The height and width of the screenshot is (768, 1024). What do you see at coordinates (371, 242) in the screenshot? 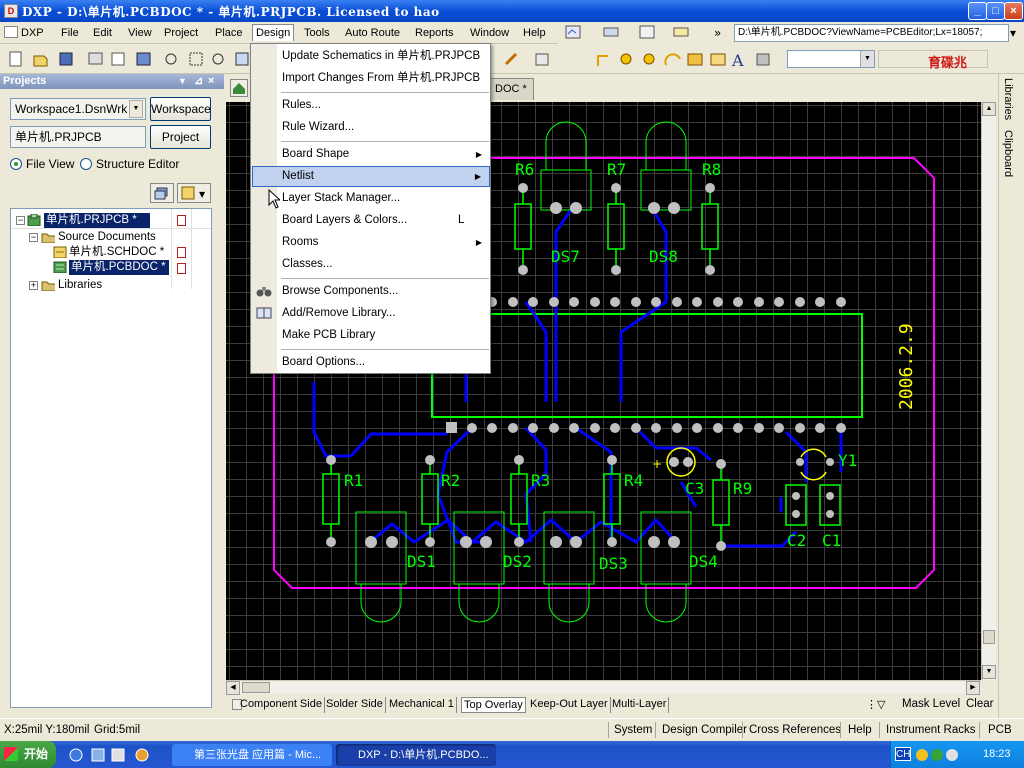
I see `menu-item-rooms: Rooms ▶` at bounding box center [371, 242].